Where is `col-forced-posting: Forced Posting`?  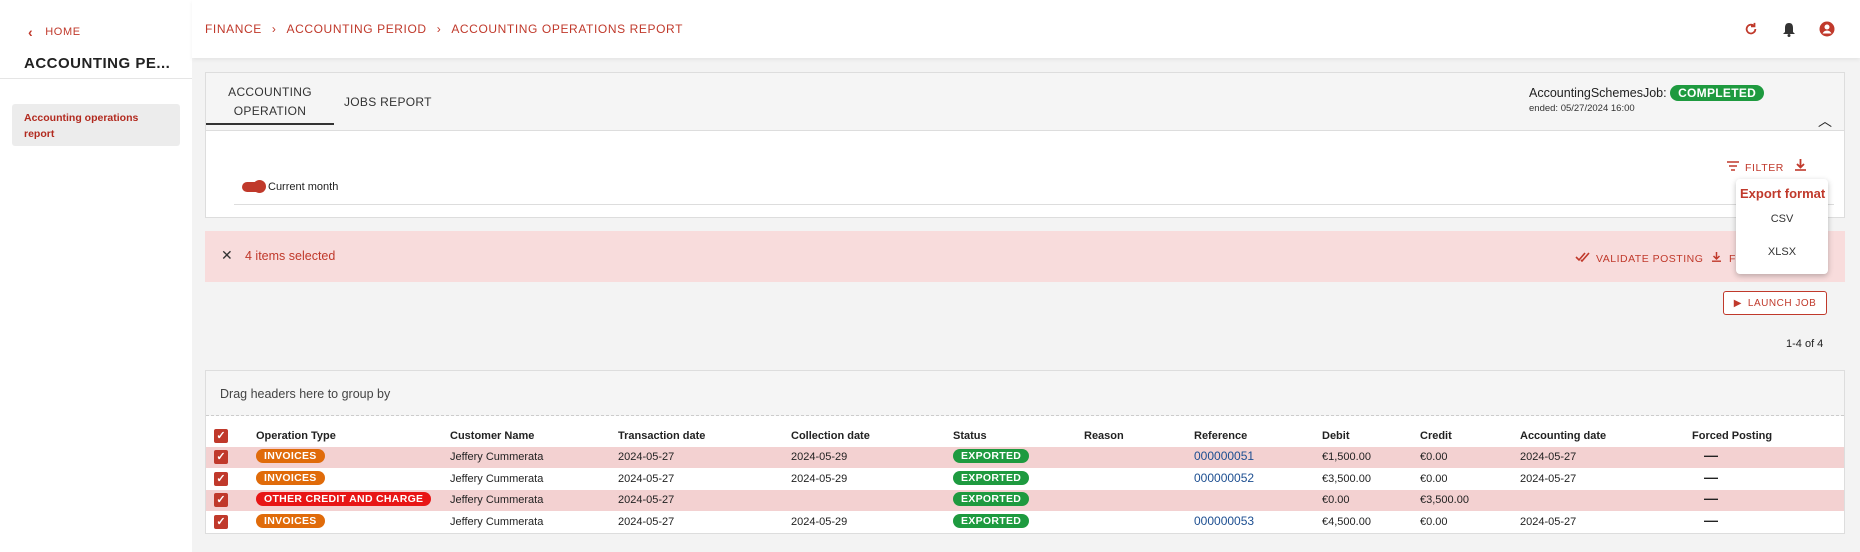
col-forced-posting: Forced Posting is located at coordinates (1732, 436).